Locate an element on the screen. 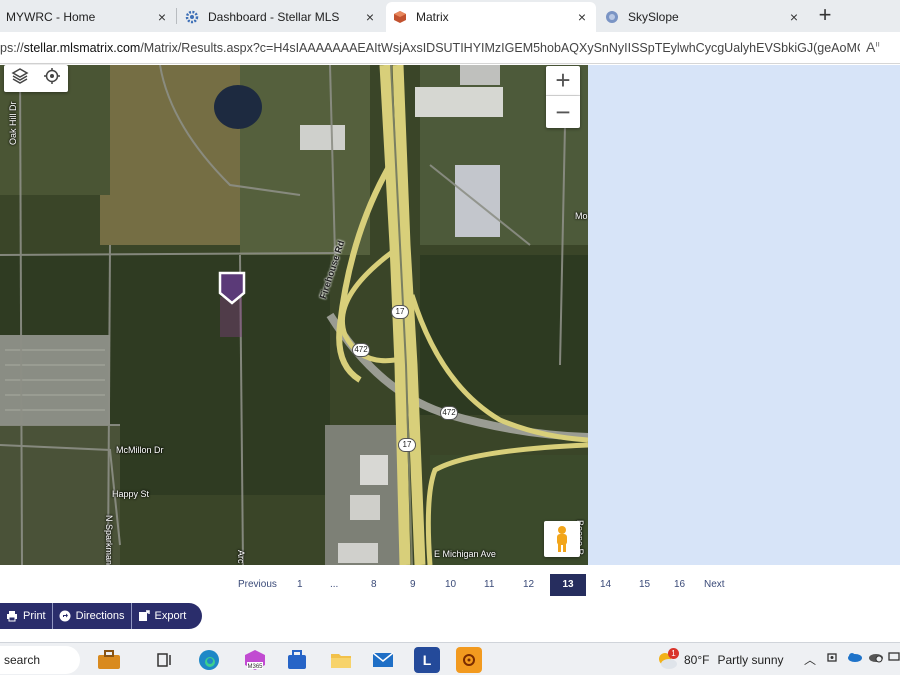 The width and height of the screenshot is (900, 675). tab-mywrc-home: MYWRC - Home × is located at coordinates (88, 17).